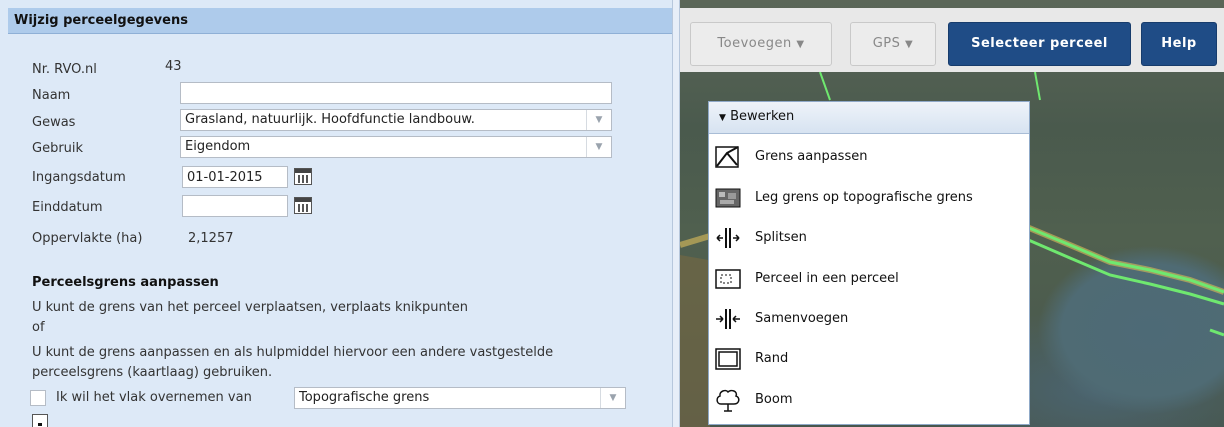  Describe the element at coordinates (396, 93) in the screenshot. I see `naam-input` at that location.